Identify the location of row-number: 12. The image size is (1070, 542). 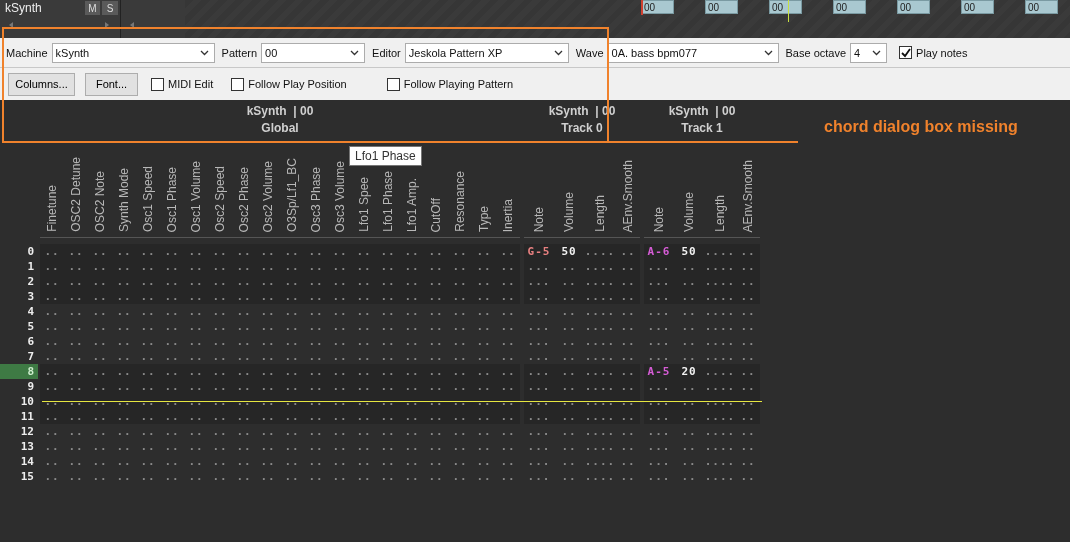
(19, 431).